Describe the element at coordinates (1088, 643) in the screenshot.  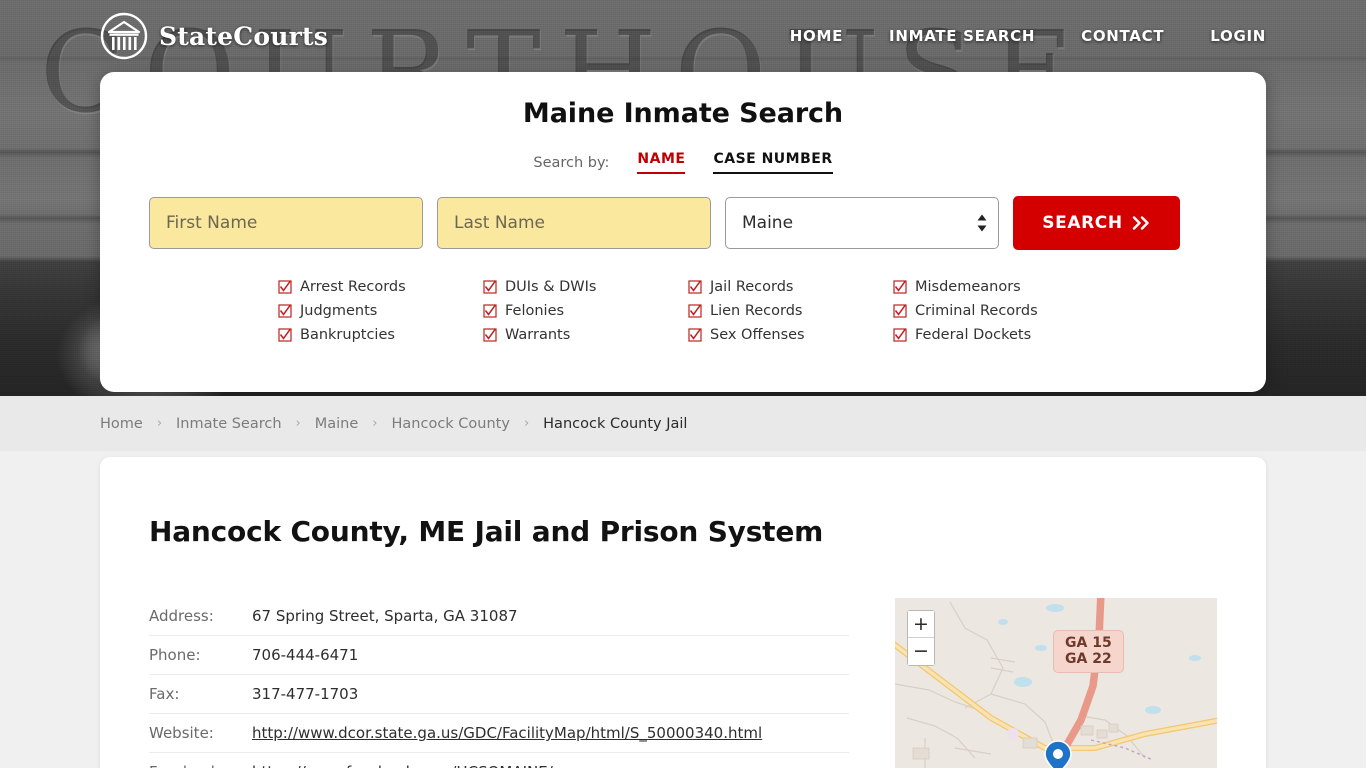
I see `route-number-primary: GA 15` at that location.